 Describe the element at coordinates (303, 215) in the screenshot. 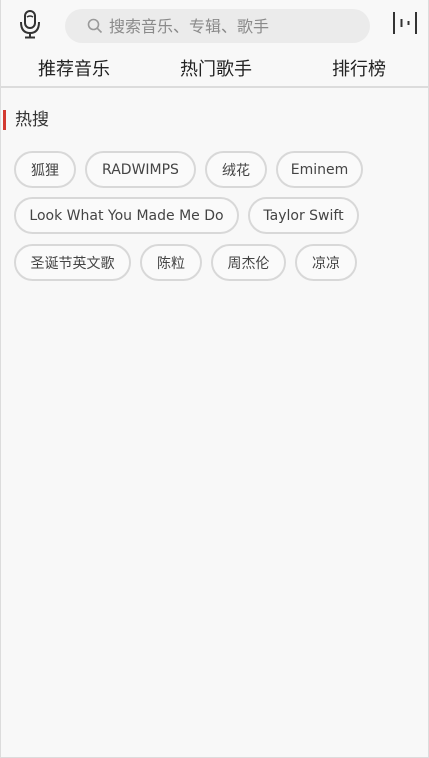

I see `hot-tag: Taylor Swift` at that location.